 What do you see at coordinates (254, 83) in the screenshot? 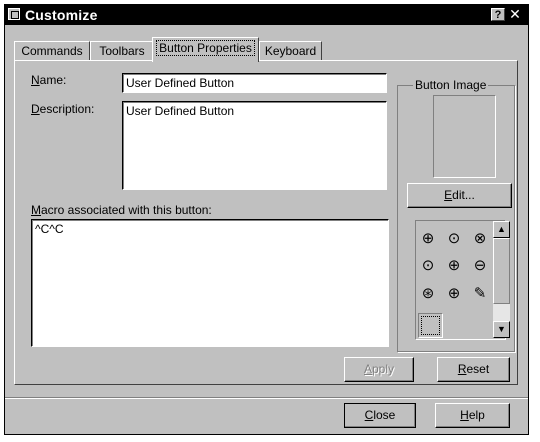
I see `name-field: User Defined Button` at bounding box center [254, 83].